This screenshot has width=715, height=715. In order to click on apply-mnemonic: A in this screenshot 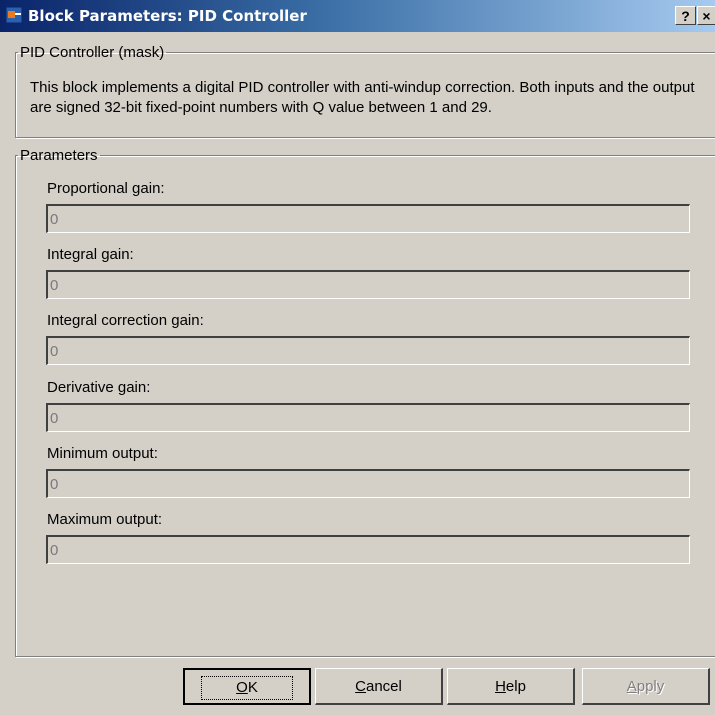, I will do `click(631, 686)`.